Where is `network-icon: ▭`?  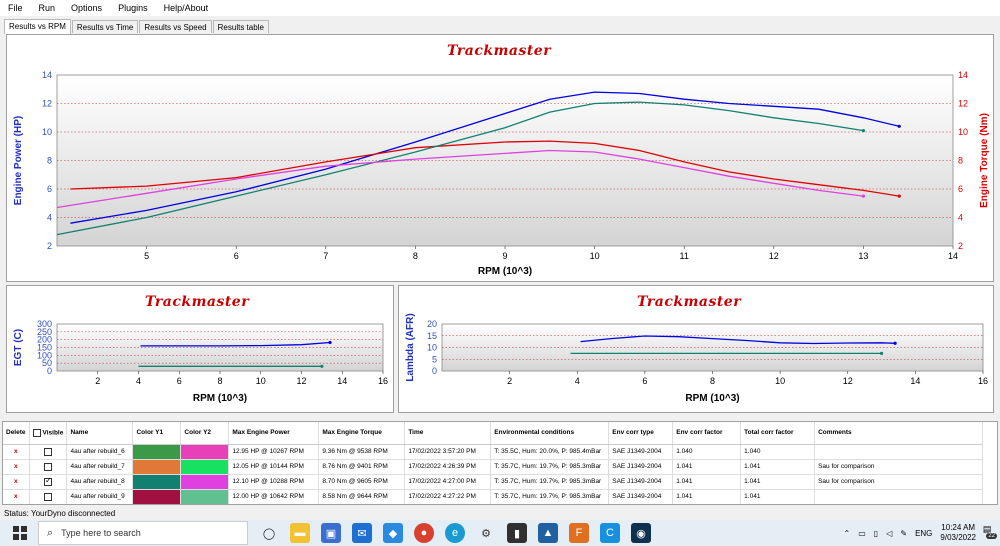
network-icon: ▭ is located at coordinates (862, 533).